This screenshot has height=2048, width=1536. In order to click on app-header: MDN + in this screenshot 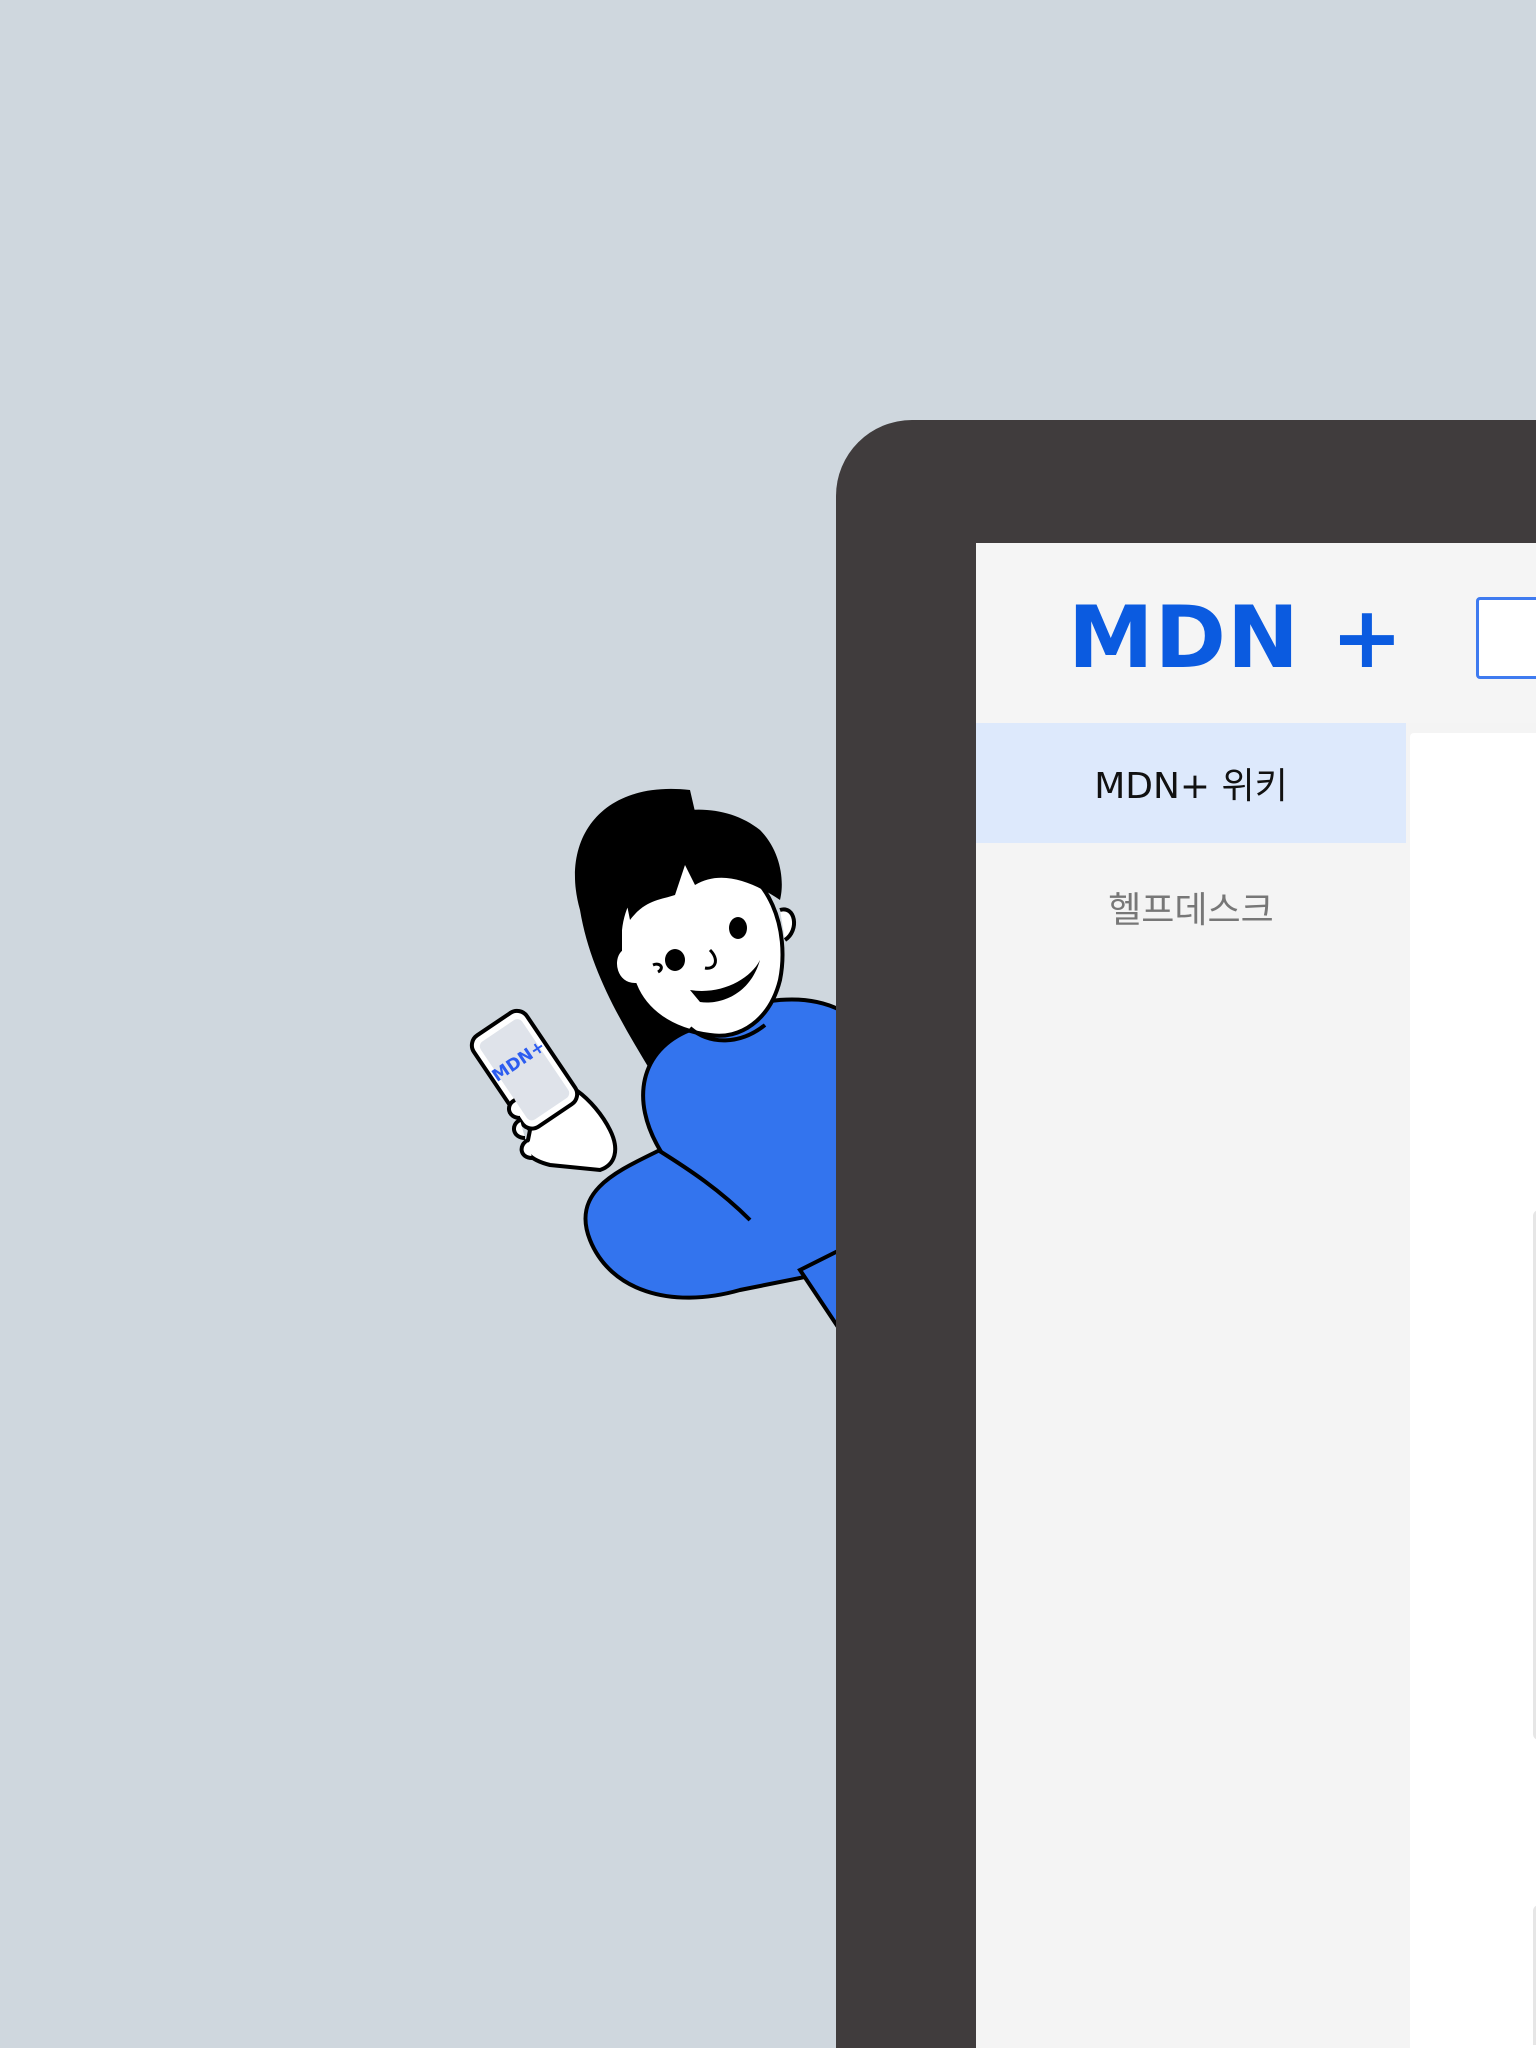, I will do `click(1256, 633)`.